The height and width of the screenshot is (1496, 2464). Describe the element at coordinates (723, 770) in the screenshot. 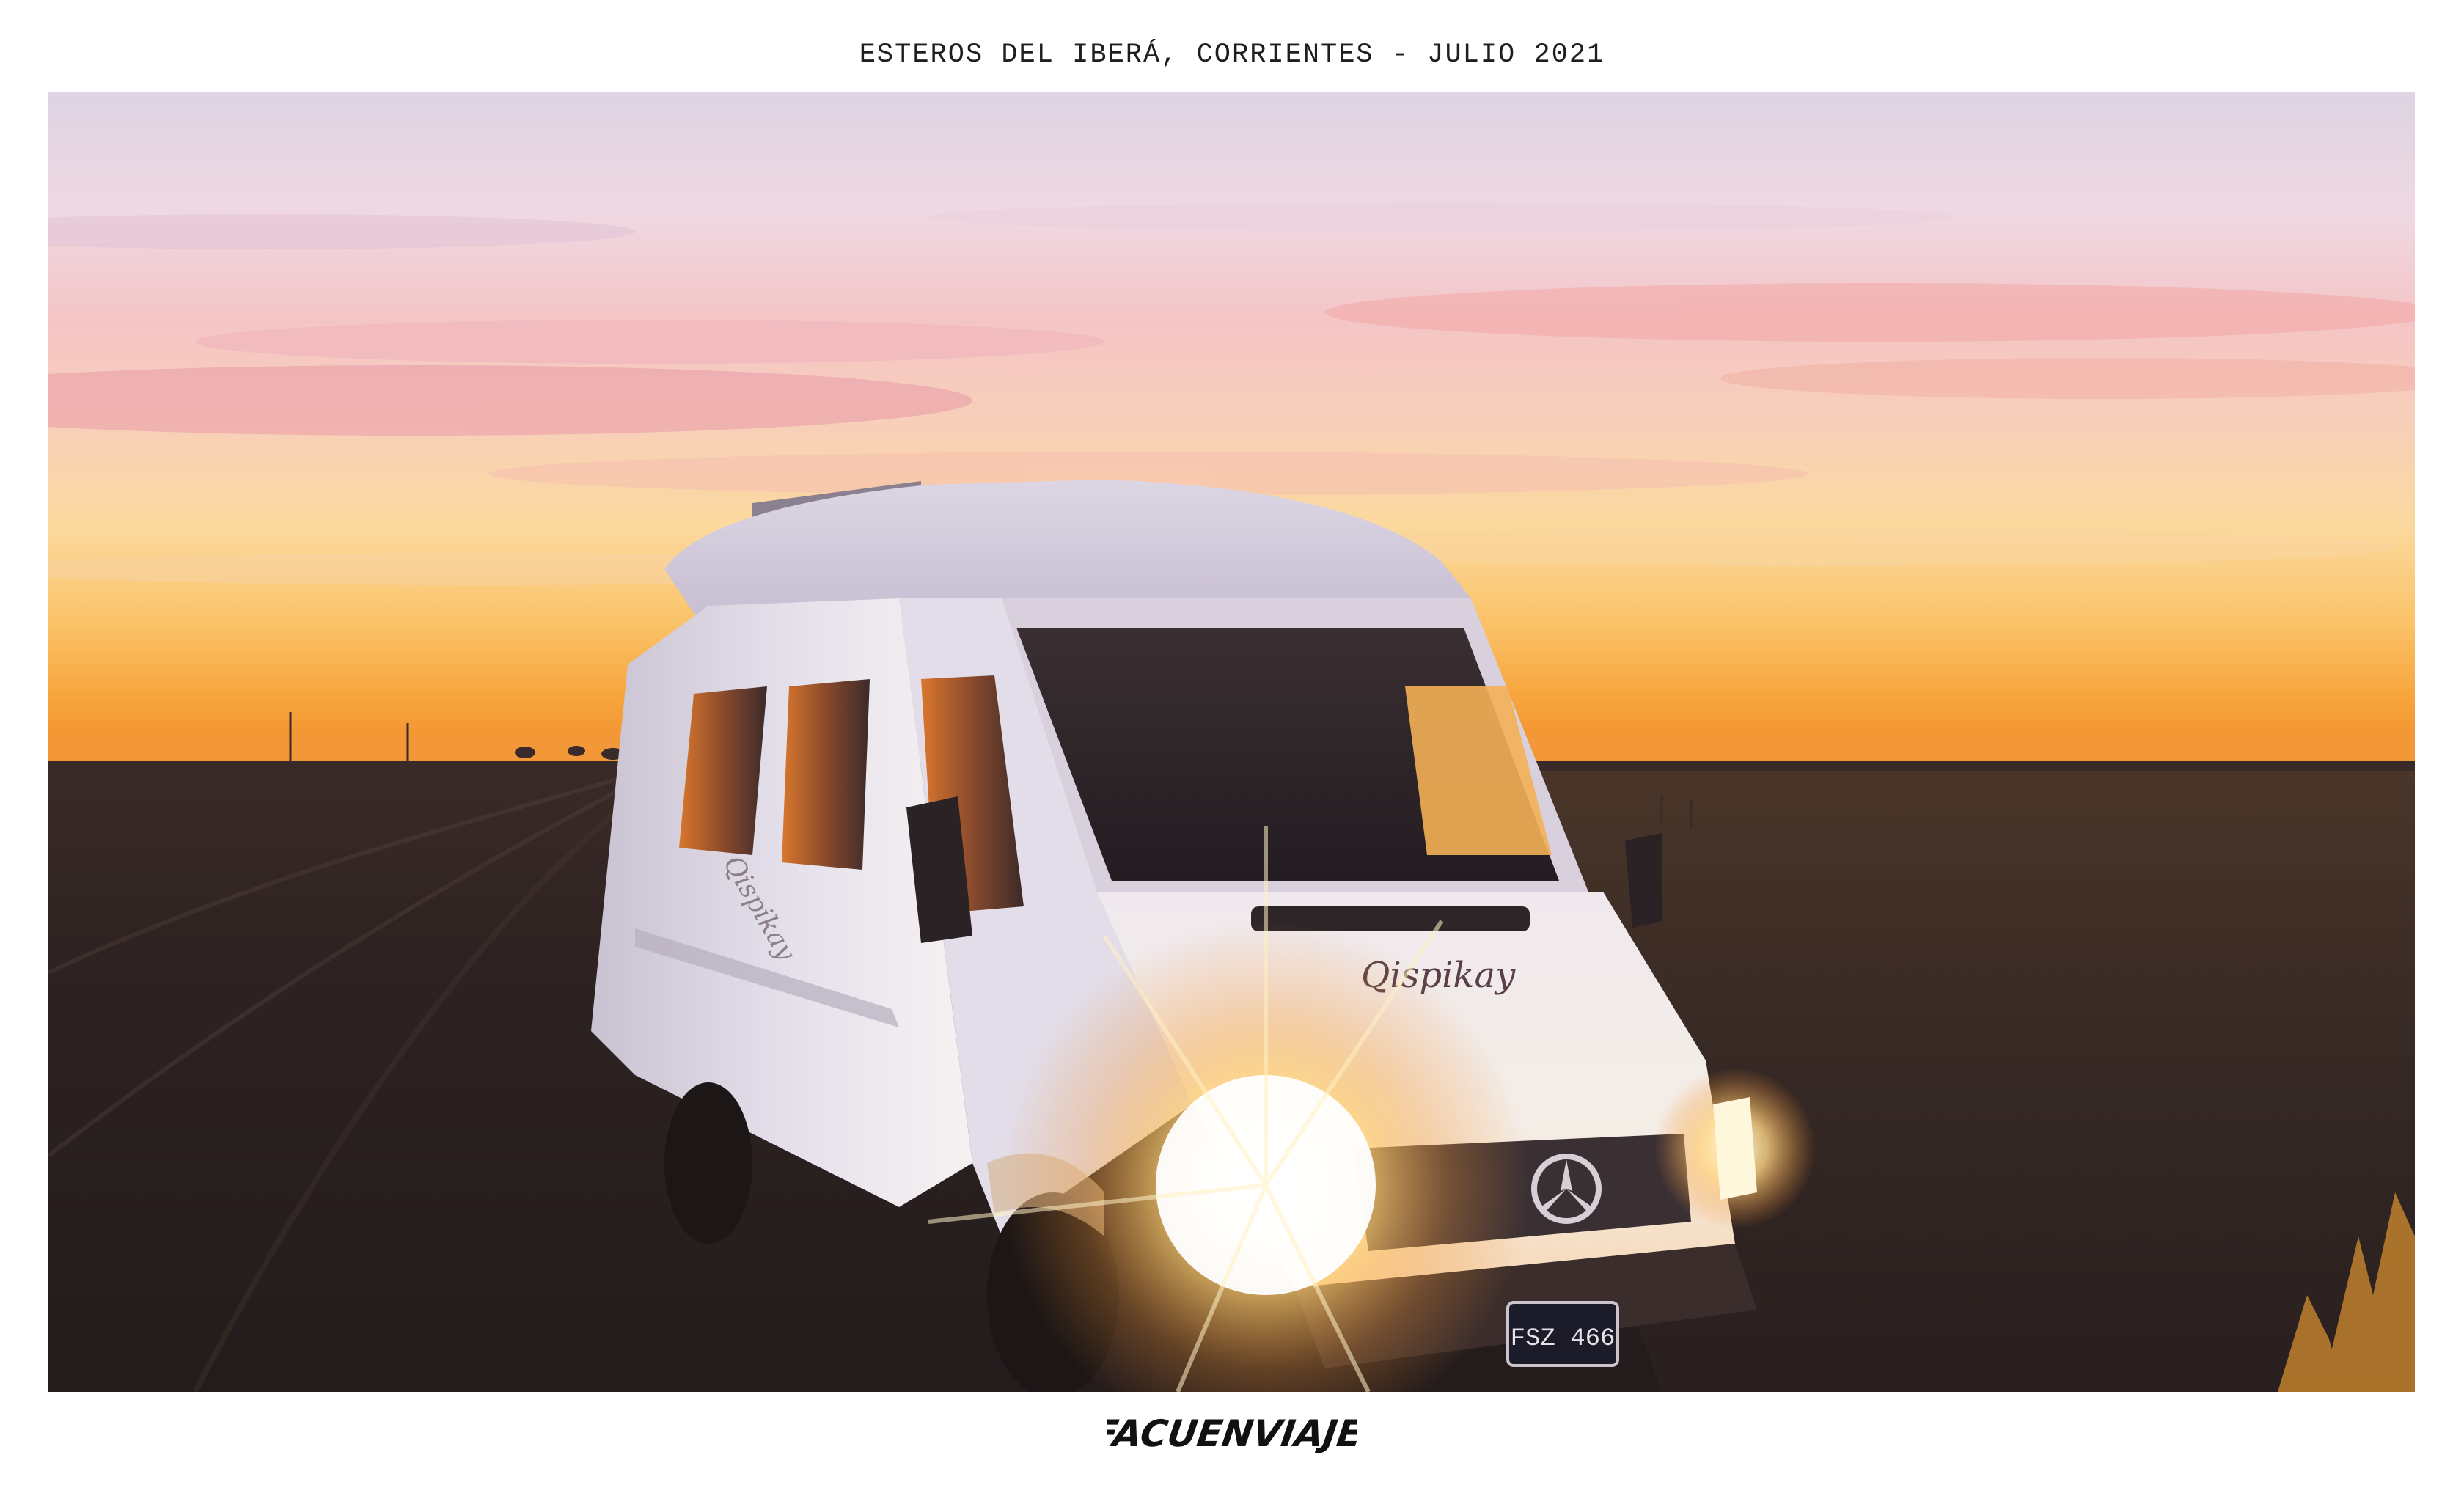

I see `side-window-rear` at that location.